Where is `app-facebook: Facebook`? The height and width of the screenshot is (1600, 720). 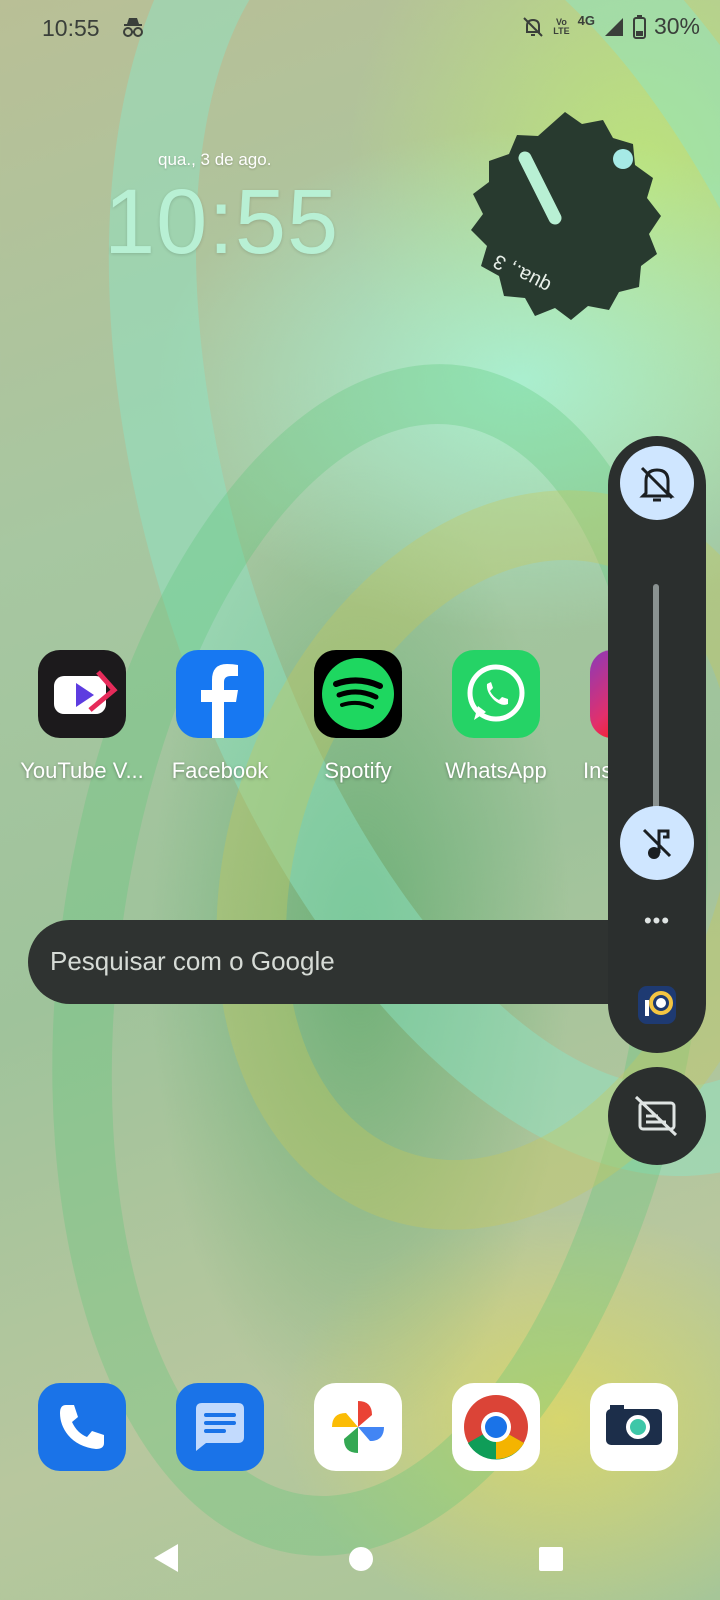
app-facebook: Facebook is located at coordinates (220, 717).